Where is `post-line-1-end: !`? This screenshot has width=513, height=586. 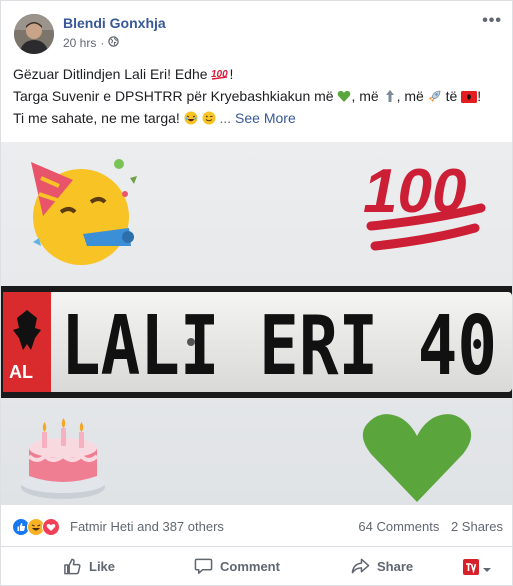
post-line-1-end: ! is located at coordinates (231, 74).